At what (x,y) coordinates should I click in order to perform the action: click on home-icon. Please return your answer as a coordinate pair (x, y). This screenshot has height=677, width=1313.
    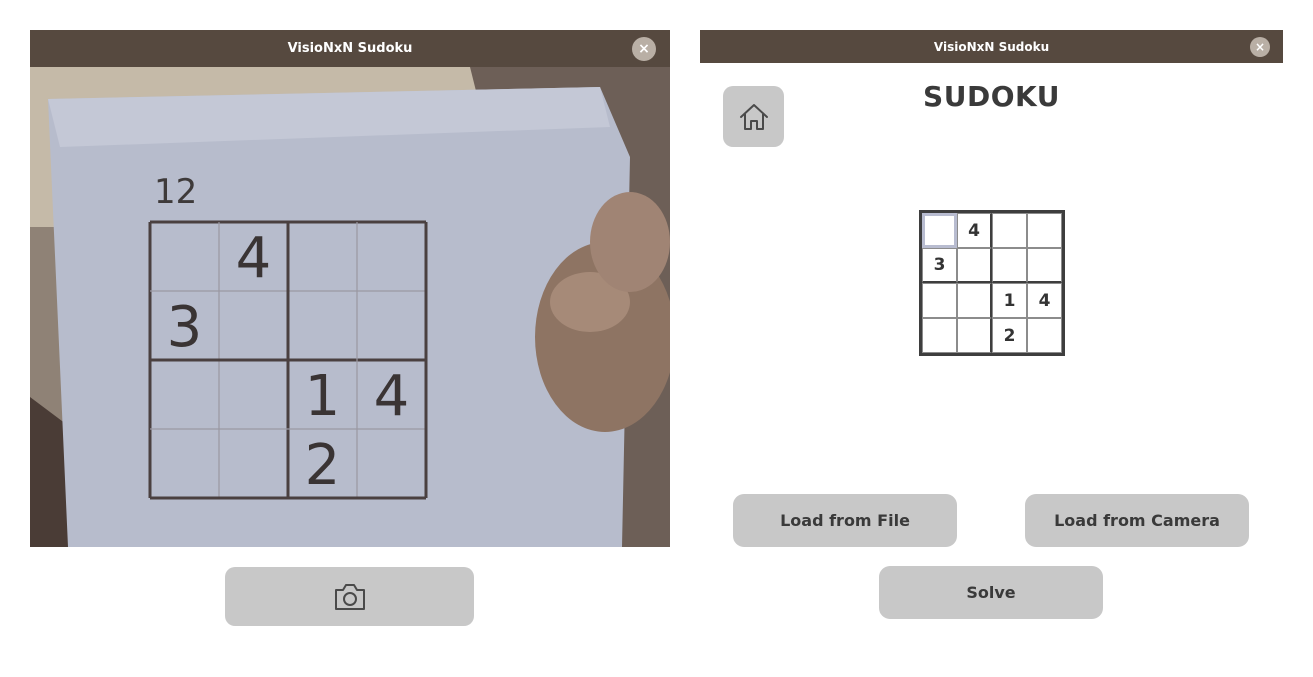
    Looking at the image, I should click on (753, 116).